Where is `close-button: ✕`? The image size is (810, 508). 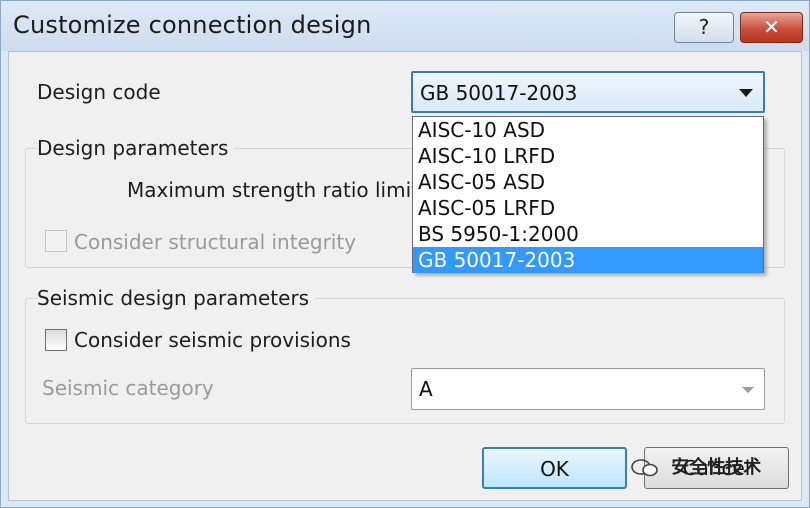 close-button: ✕ is located at coordinates (771, 27).